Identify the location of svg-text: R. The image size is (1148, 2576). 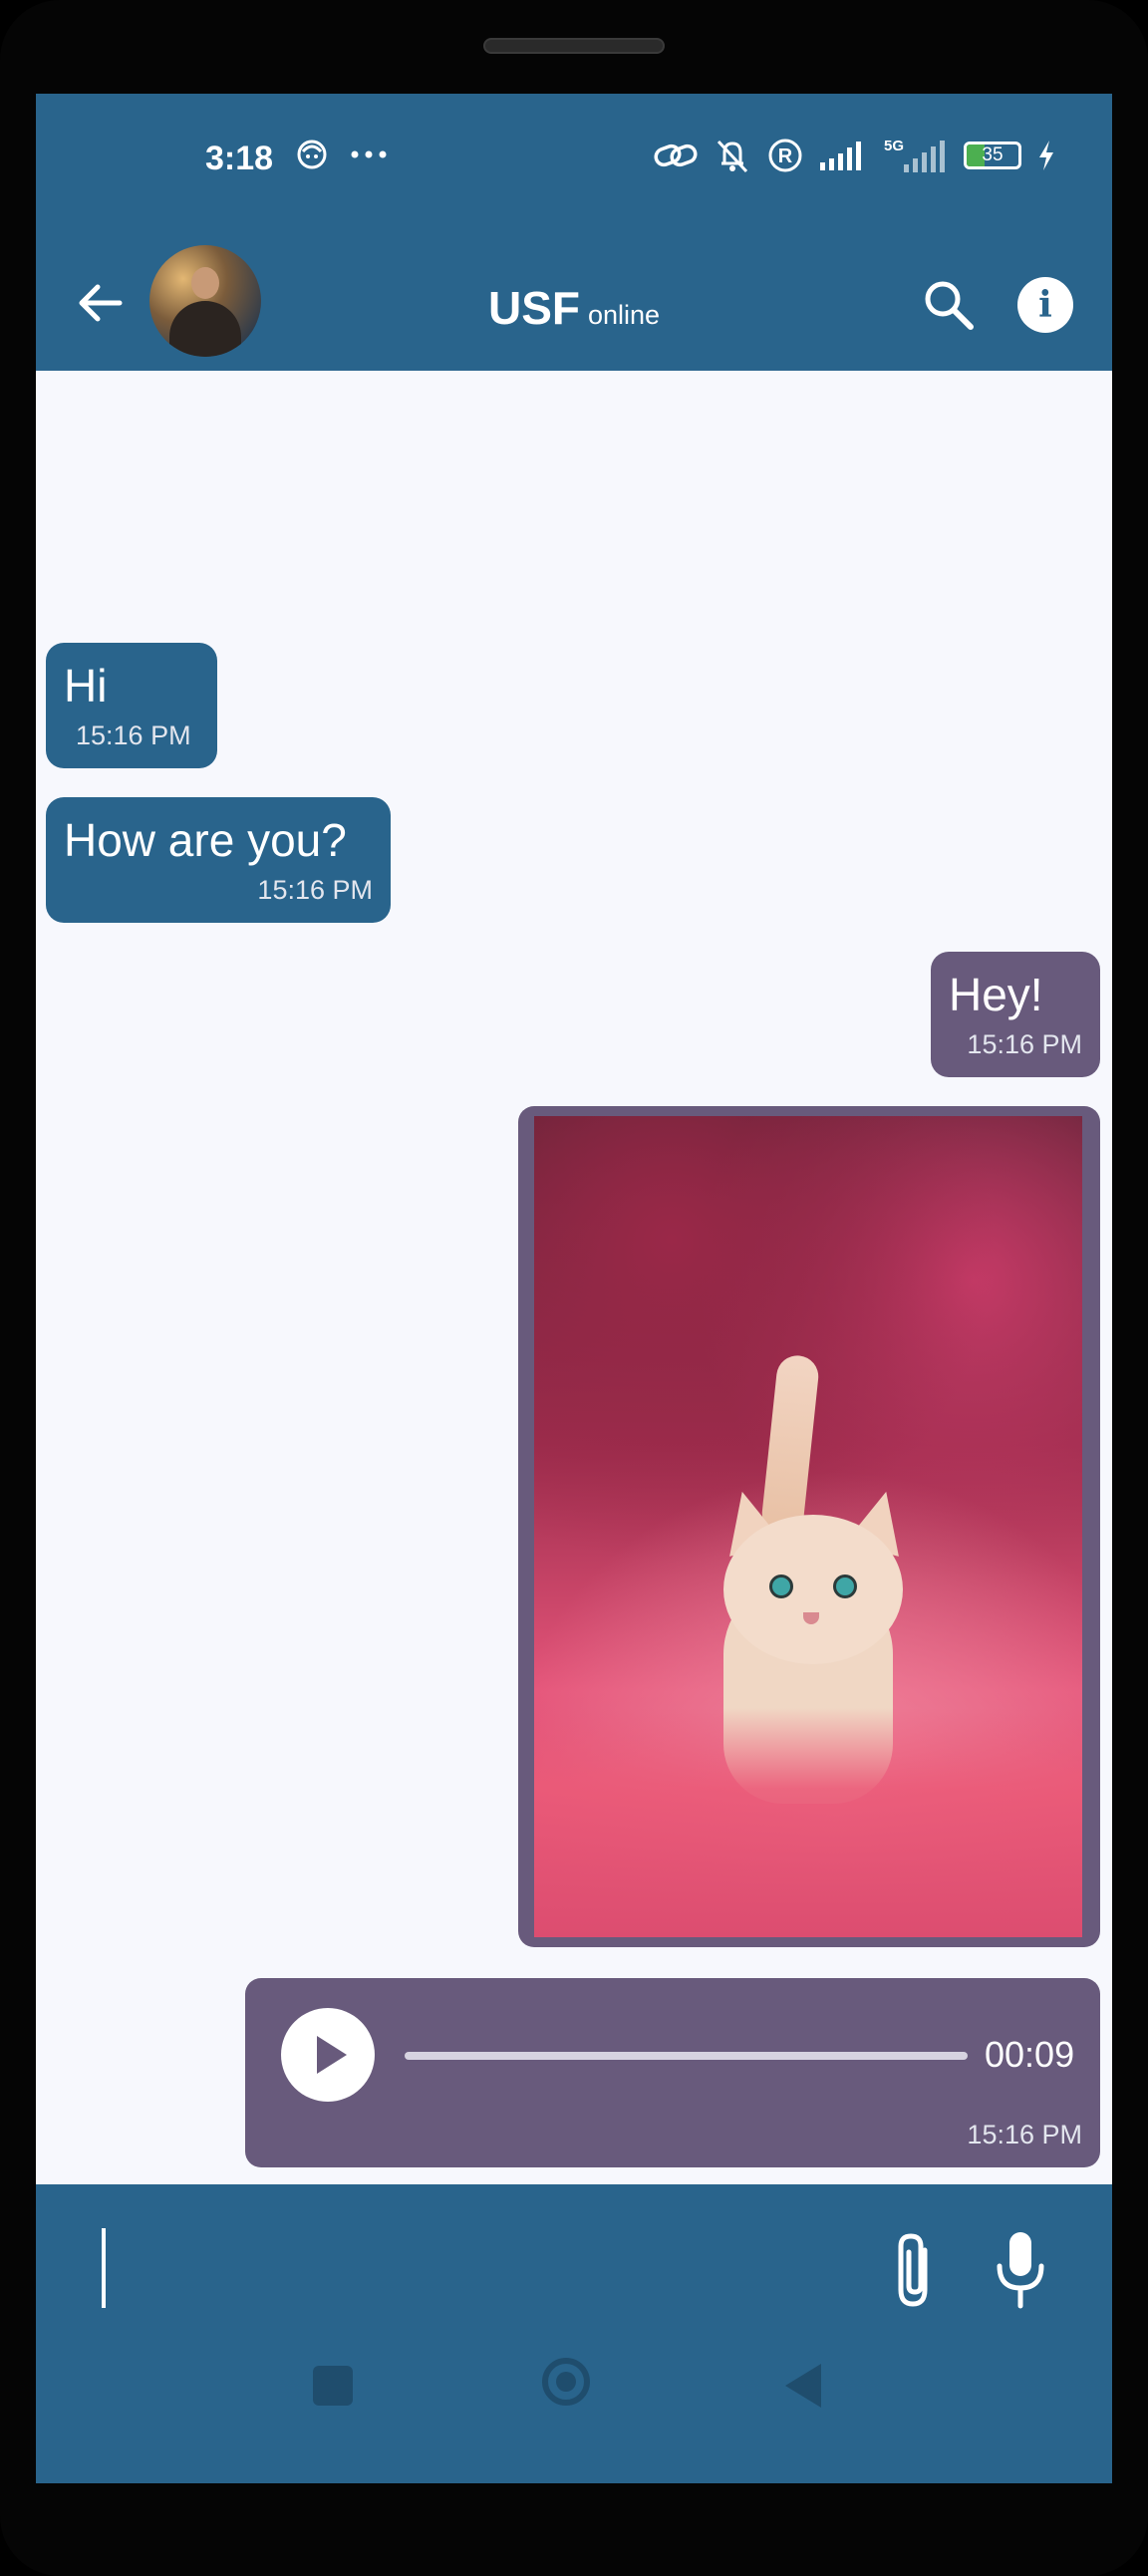
(785, 156).